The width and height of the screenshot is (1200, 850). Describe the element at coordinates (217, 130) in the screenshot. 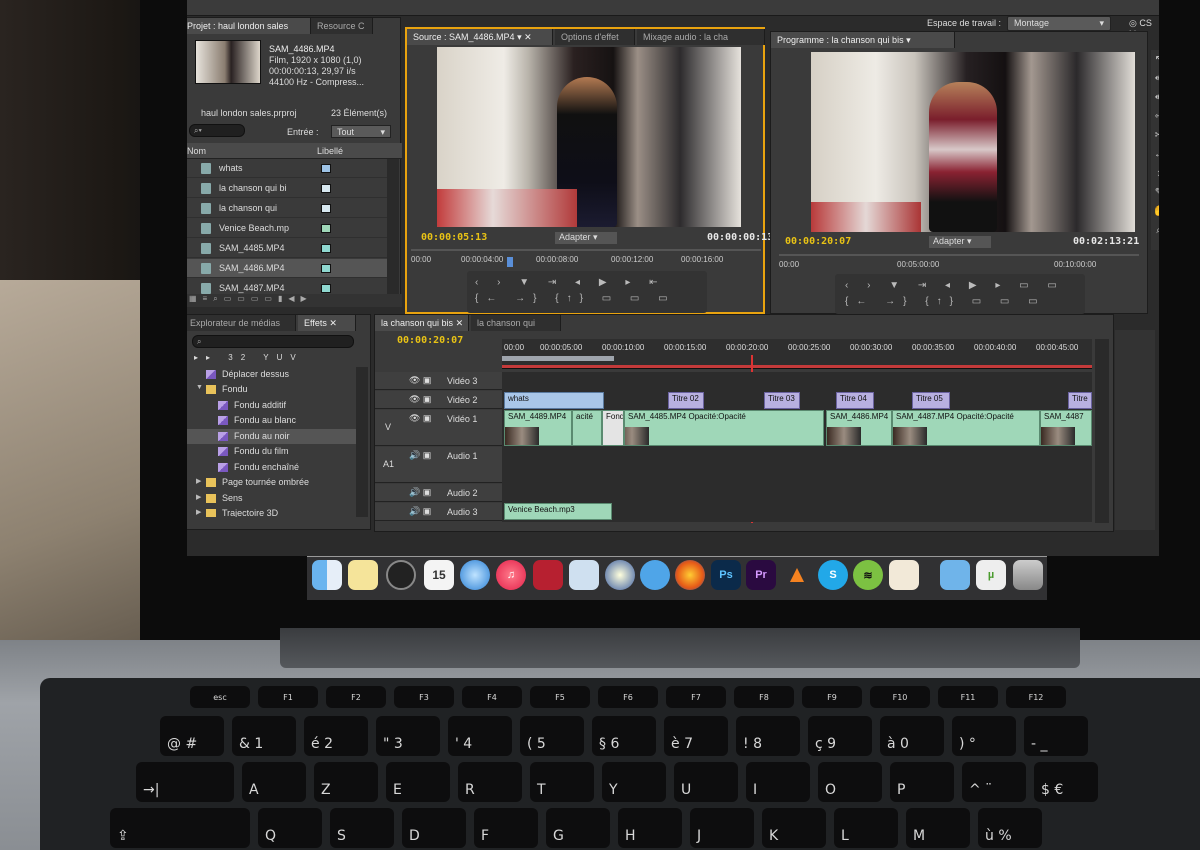

I see `search-input: ⌕▾` at that location.